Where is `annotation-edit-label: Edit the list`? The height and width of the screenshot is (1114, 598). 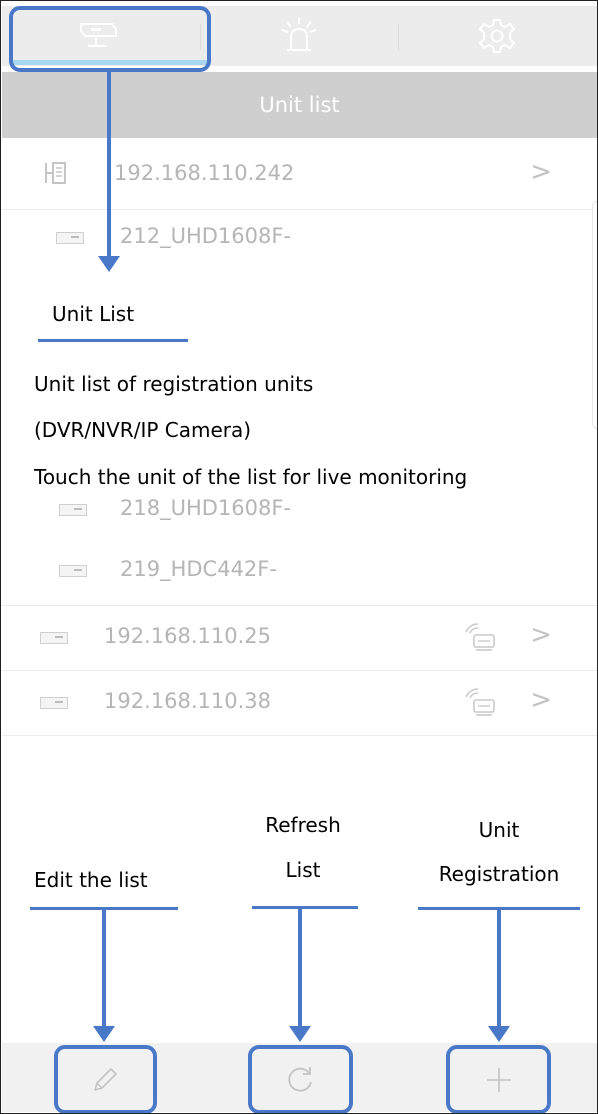
annotation-edit-label: Edit the list is located at coordinates (91, 880).